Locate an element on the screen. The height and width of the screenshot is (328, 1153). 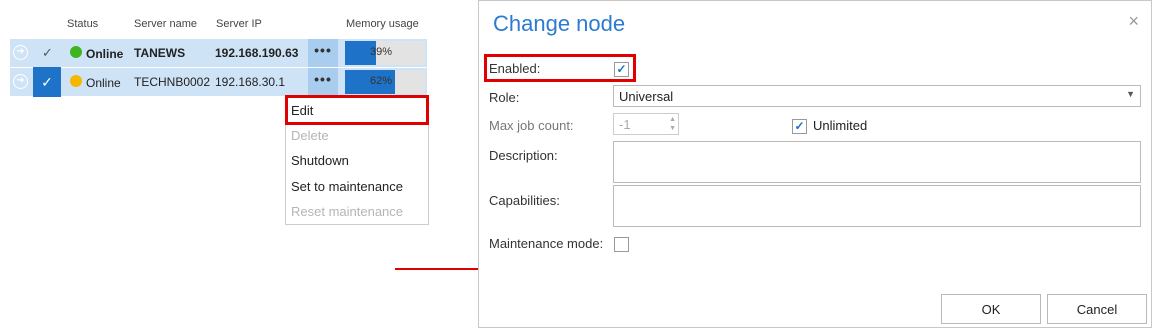
enabled-highlight-box is located at coordinates (560, 68).